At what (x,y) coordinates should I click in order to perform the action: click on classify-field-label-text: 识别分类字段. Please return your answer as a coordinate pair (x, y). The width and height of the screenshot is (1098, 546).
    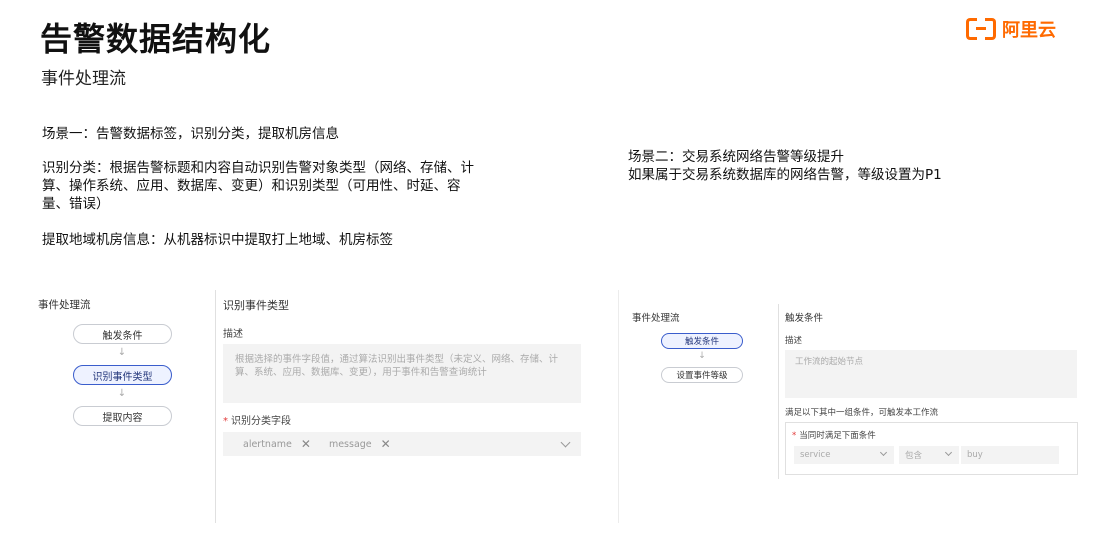
    Looking at the image, I should click on (261, 421).